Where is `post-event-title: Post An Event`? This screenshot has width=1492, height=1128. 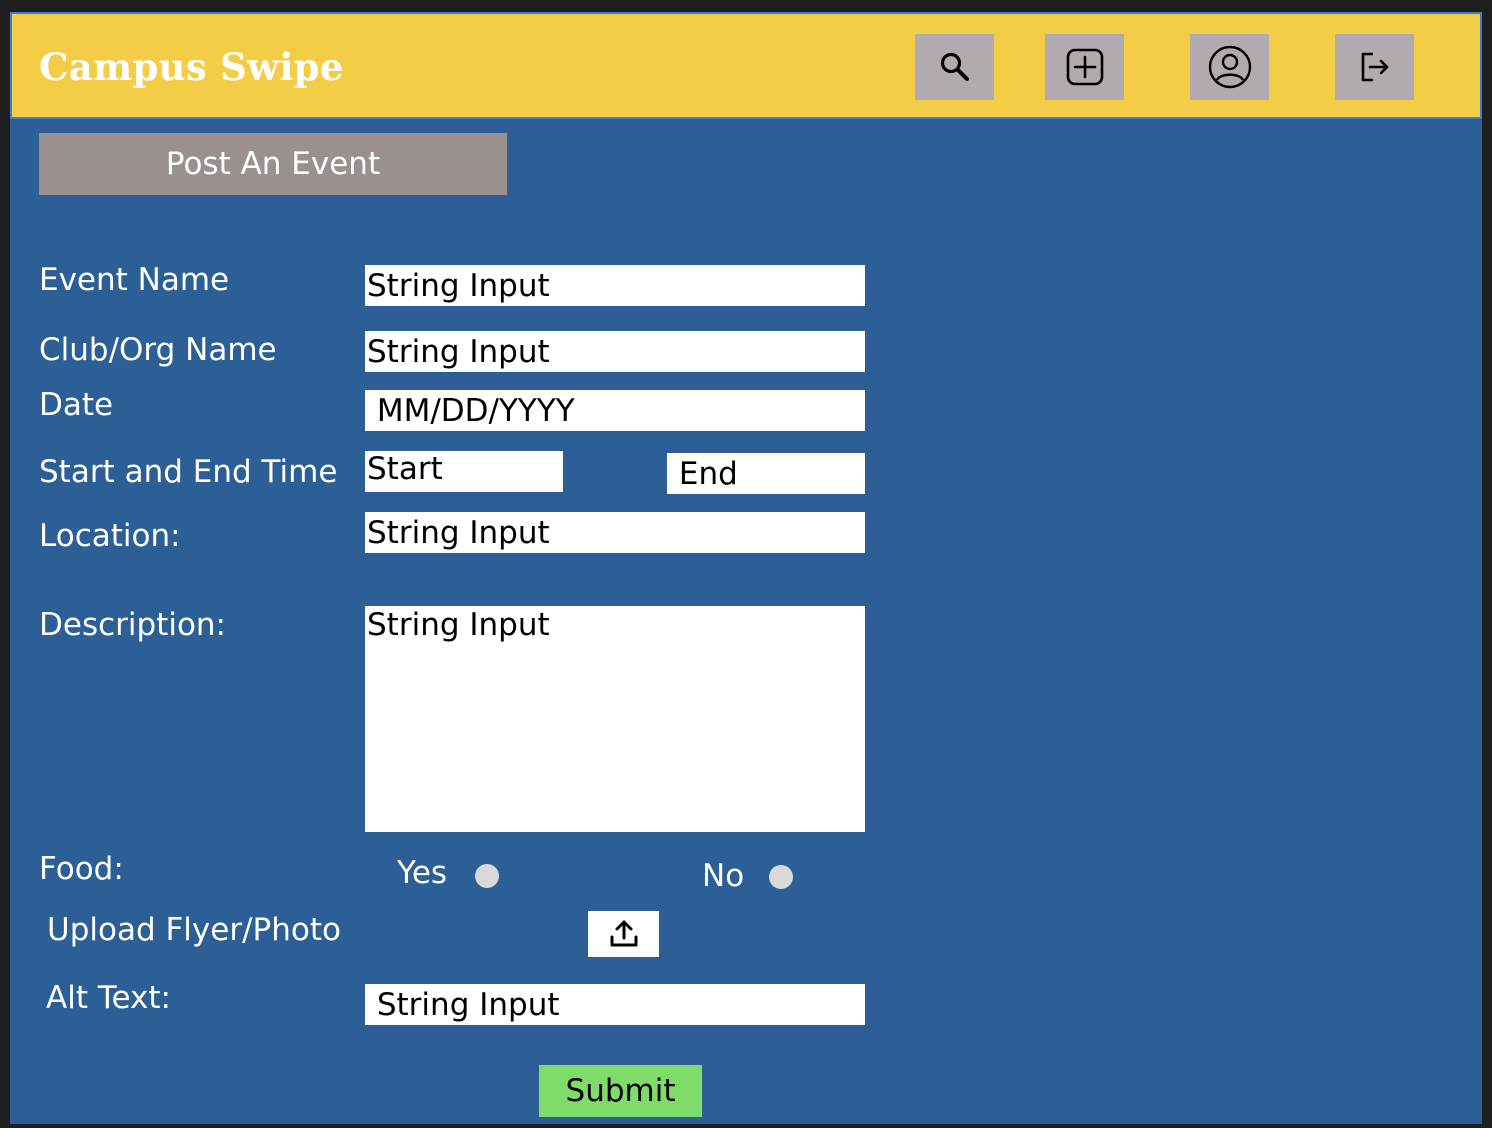
post-event-title: Post An Event is located at coordinates (273, 164).